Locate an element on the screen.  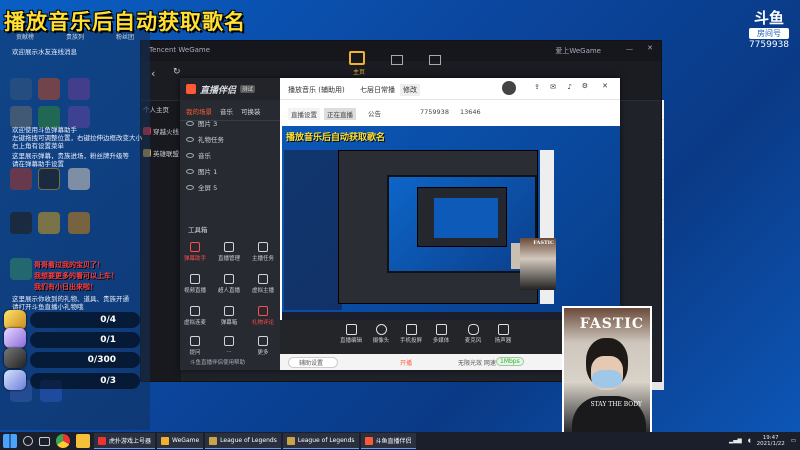
volume-icon: ◖ is located at coordinates (749, 441).